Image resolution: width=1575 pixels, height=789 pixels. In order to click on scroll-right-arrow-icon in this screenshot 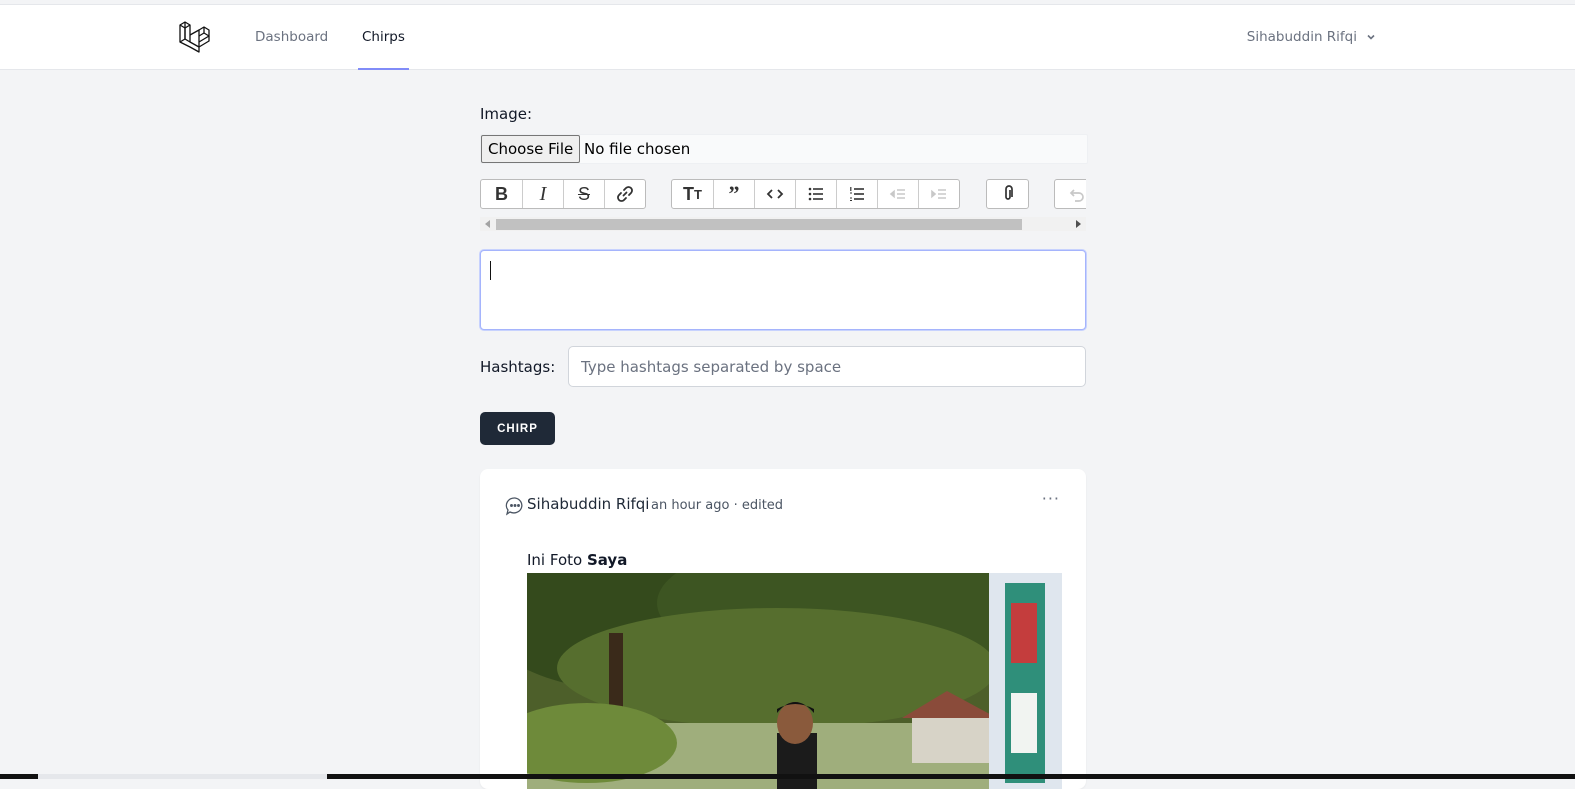, I will do `click(1078, 224)`.